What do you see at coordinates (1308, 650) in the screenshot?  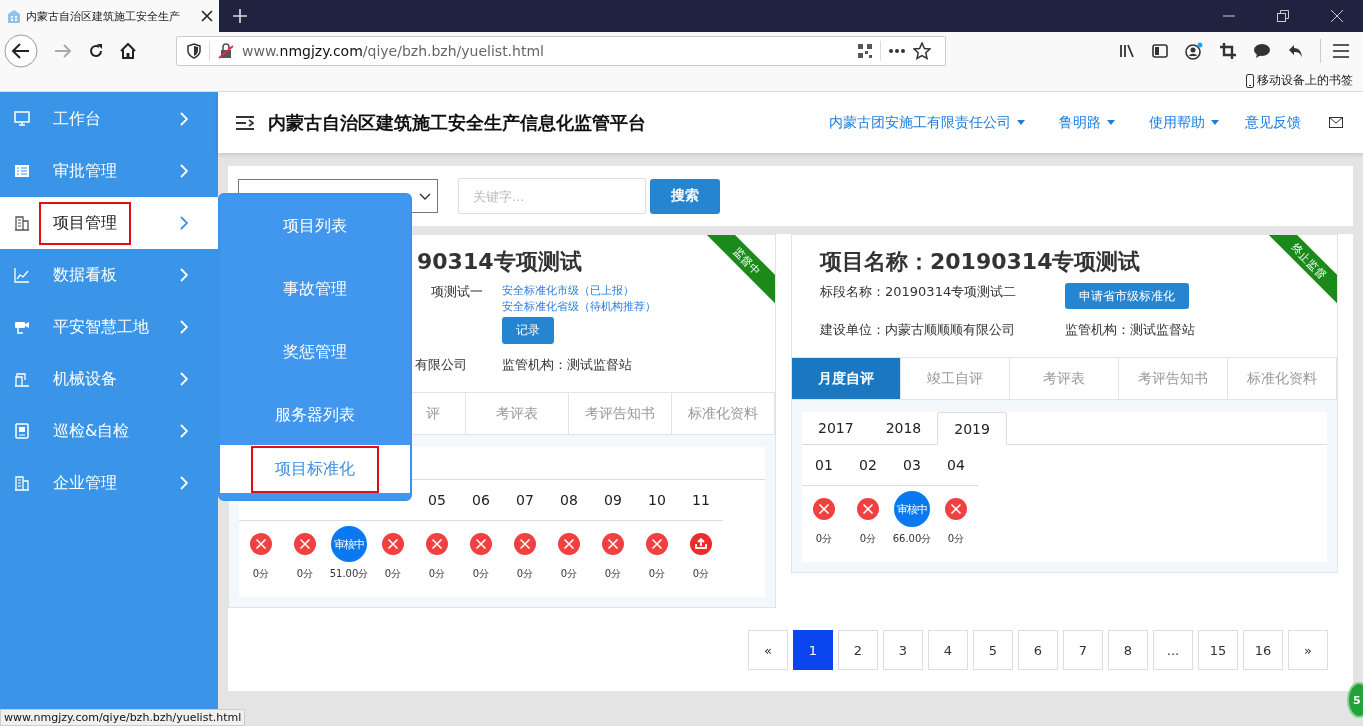 I see `page-button: »` at bounding box center [1308, 650].